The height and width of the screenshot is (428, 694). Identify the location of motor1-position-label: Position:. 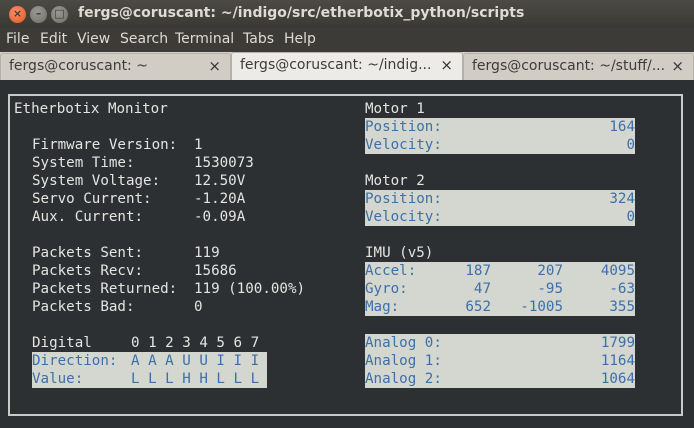
(403, 127).